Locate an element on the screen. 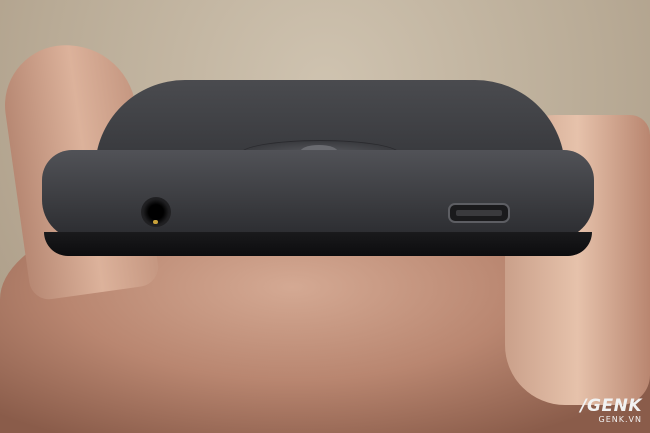 The width and height of the screenshot is (650, 433). watermark-logo: /GENK is located at coordinates (611, 406).